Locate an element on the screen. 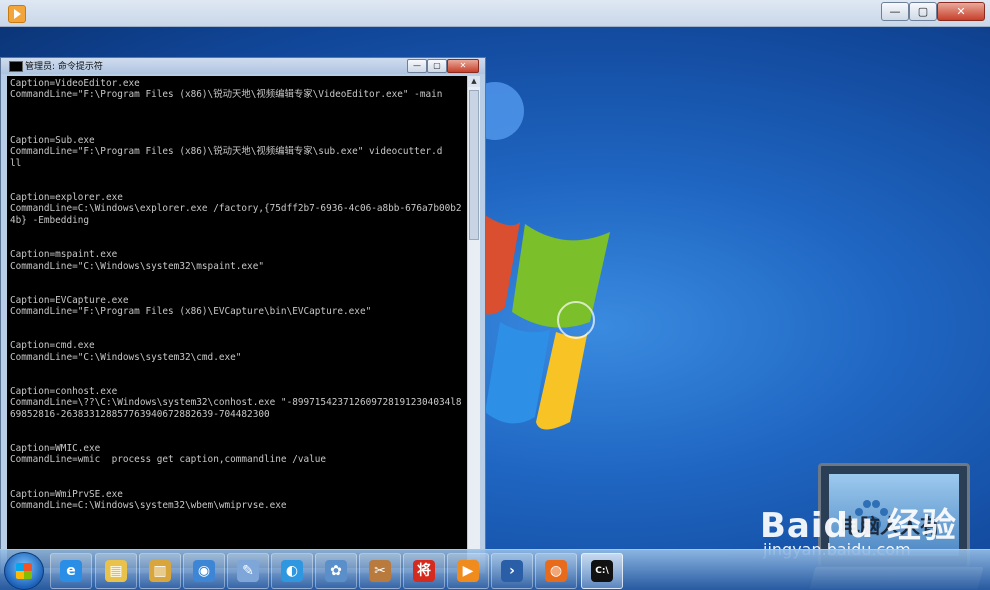 The width and height of the screenshot is (990, 590). outer-minimize-button: — is located at coordinates (895, 11).